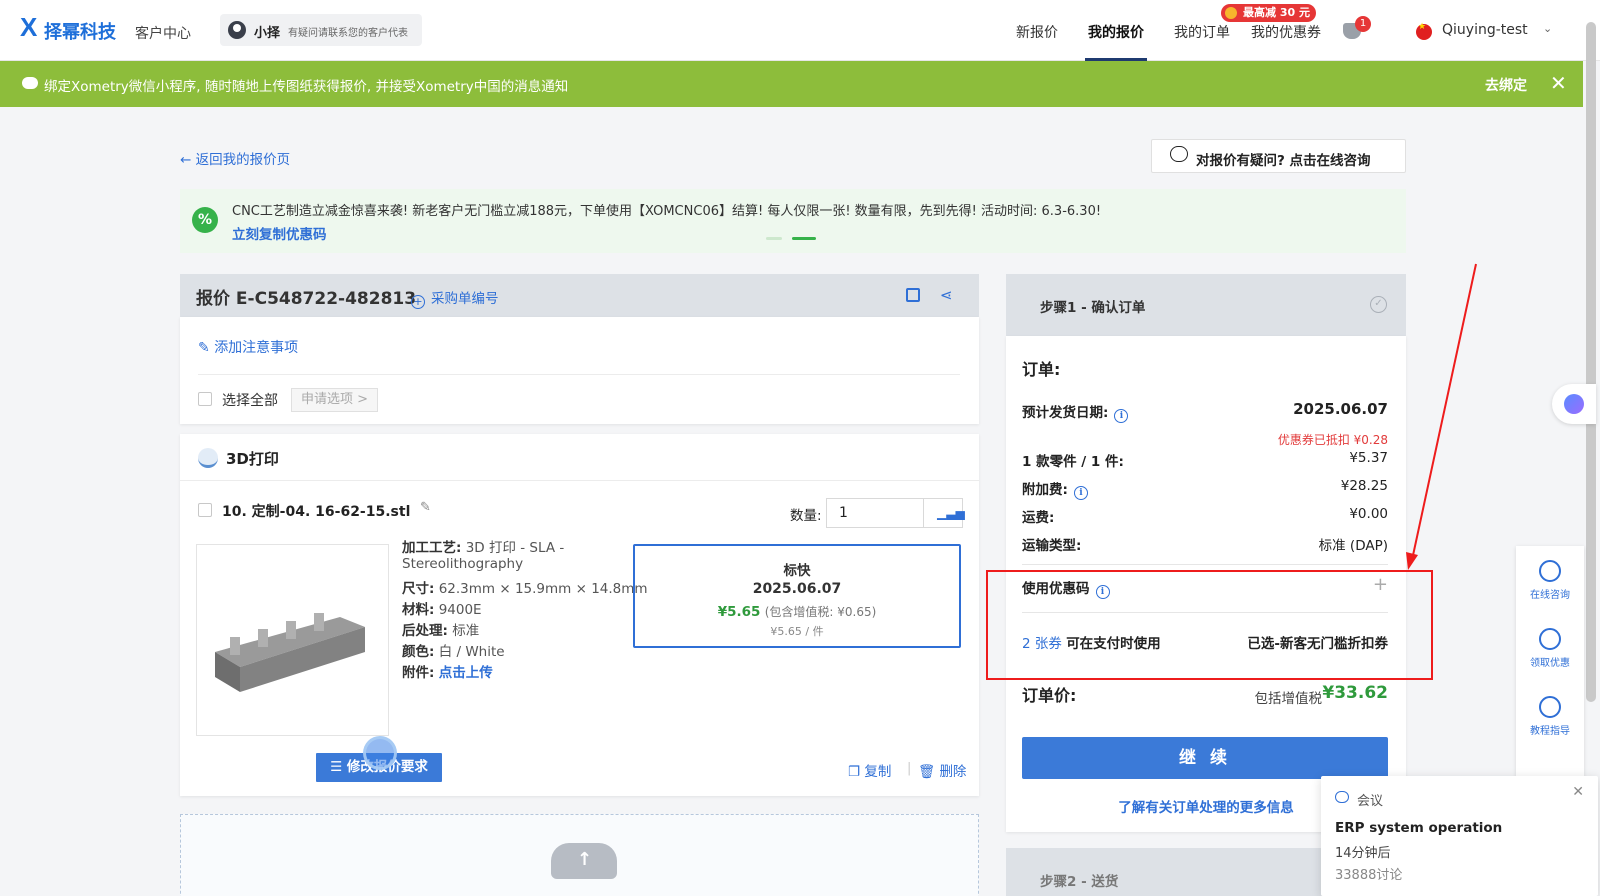 The height and width of the screenshot is (896, 1600). I want to click on quantity-value: 1, so click(843, 513).